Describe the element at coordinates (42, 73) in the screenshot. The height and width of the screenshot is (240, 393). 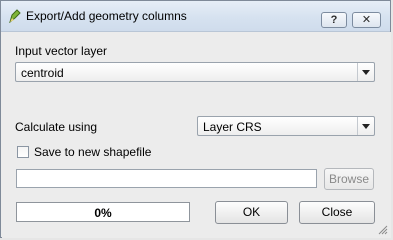
I see `input-layer-value: centroid` at that location.